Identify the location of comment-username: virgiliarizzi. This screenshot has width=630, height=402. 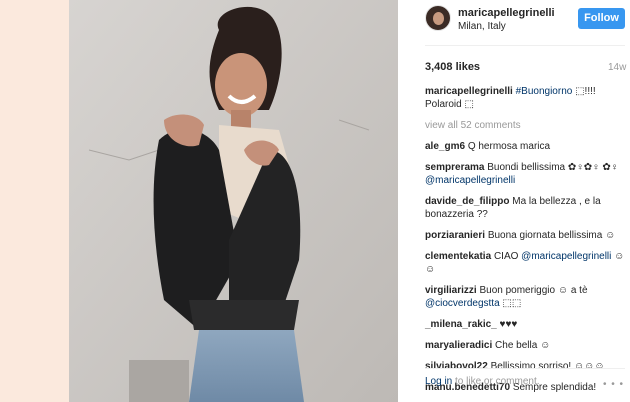
(451, 290).